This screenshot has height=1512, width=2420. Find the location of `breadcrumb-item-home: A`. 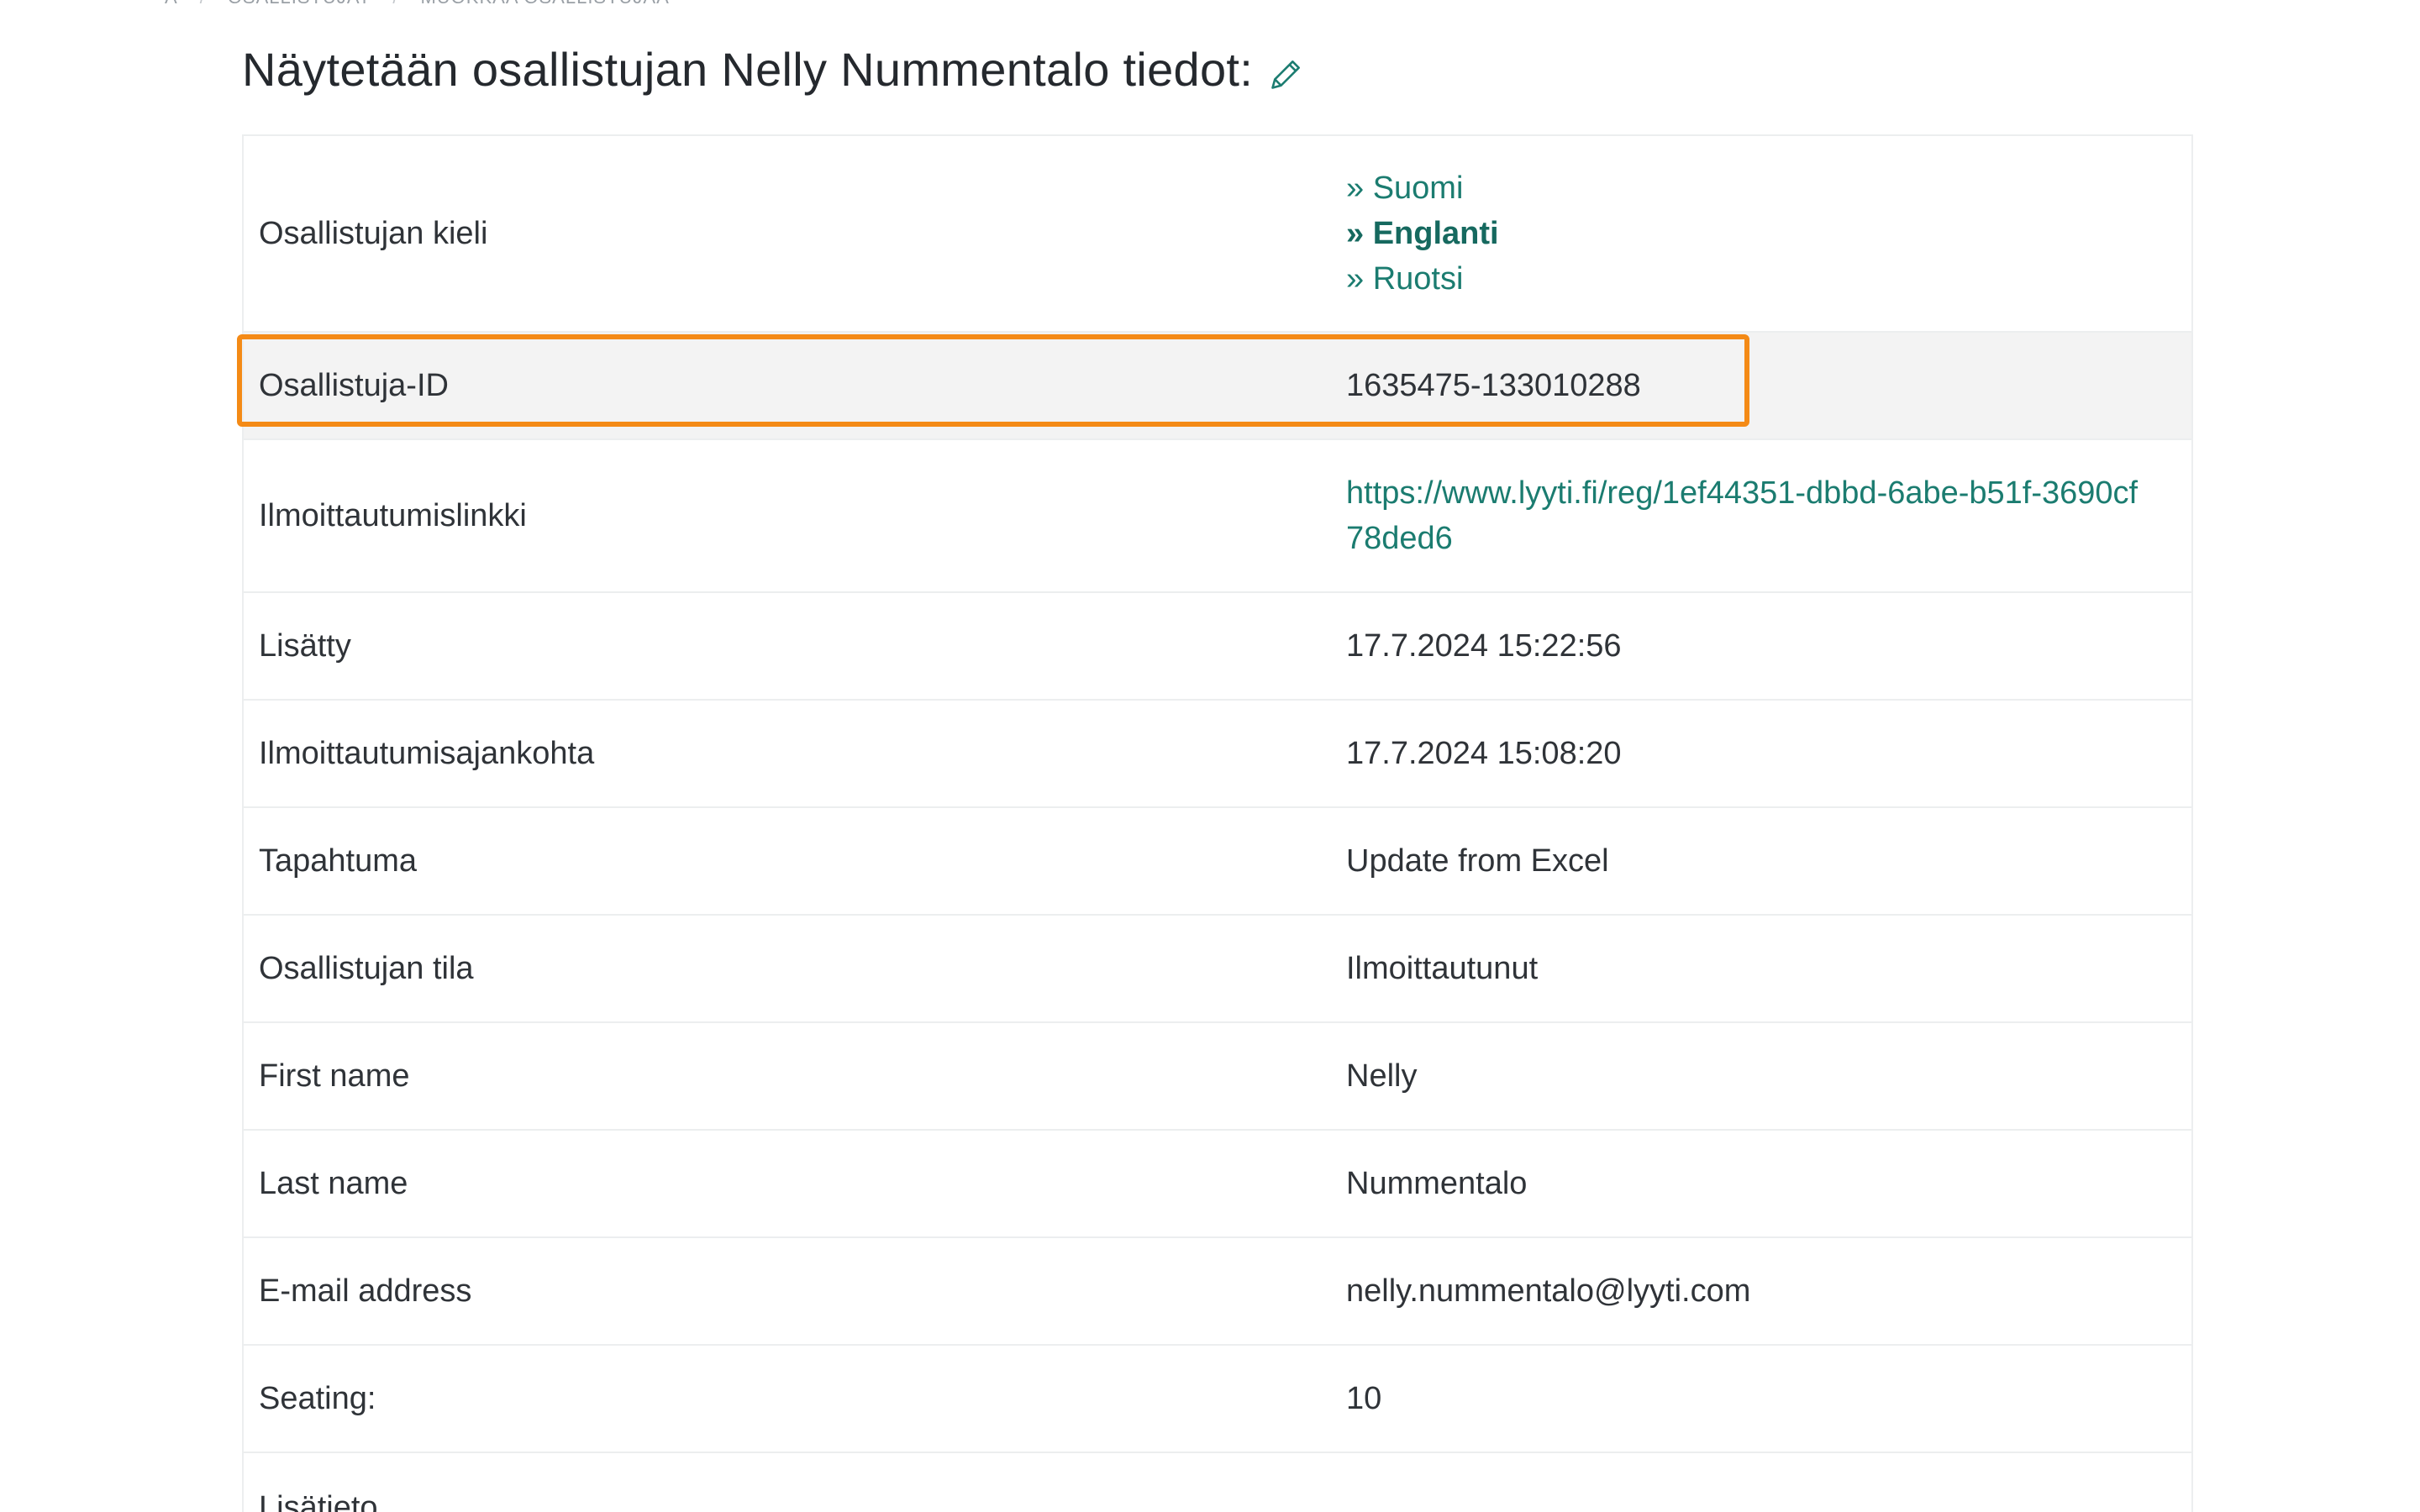

breadcrumb-item-home: A is located at coordinates (172, 4).